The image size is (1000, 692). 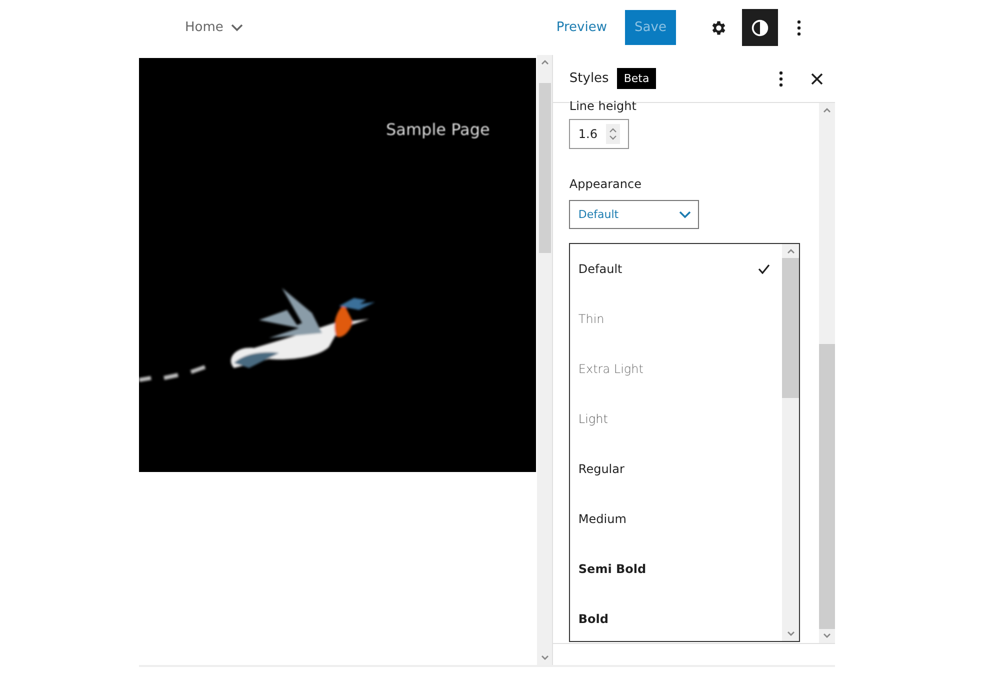 What do you see at coordinates (634, 214) in the screenshot?
I see `appearance-select: Default` at bounding box center [634, 214].